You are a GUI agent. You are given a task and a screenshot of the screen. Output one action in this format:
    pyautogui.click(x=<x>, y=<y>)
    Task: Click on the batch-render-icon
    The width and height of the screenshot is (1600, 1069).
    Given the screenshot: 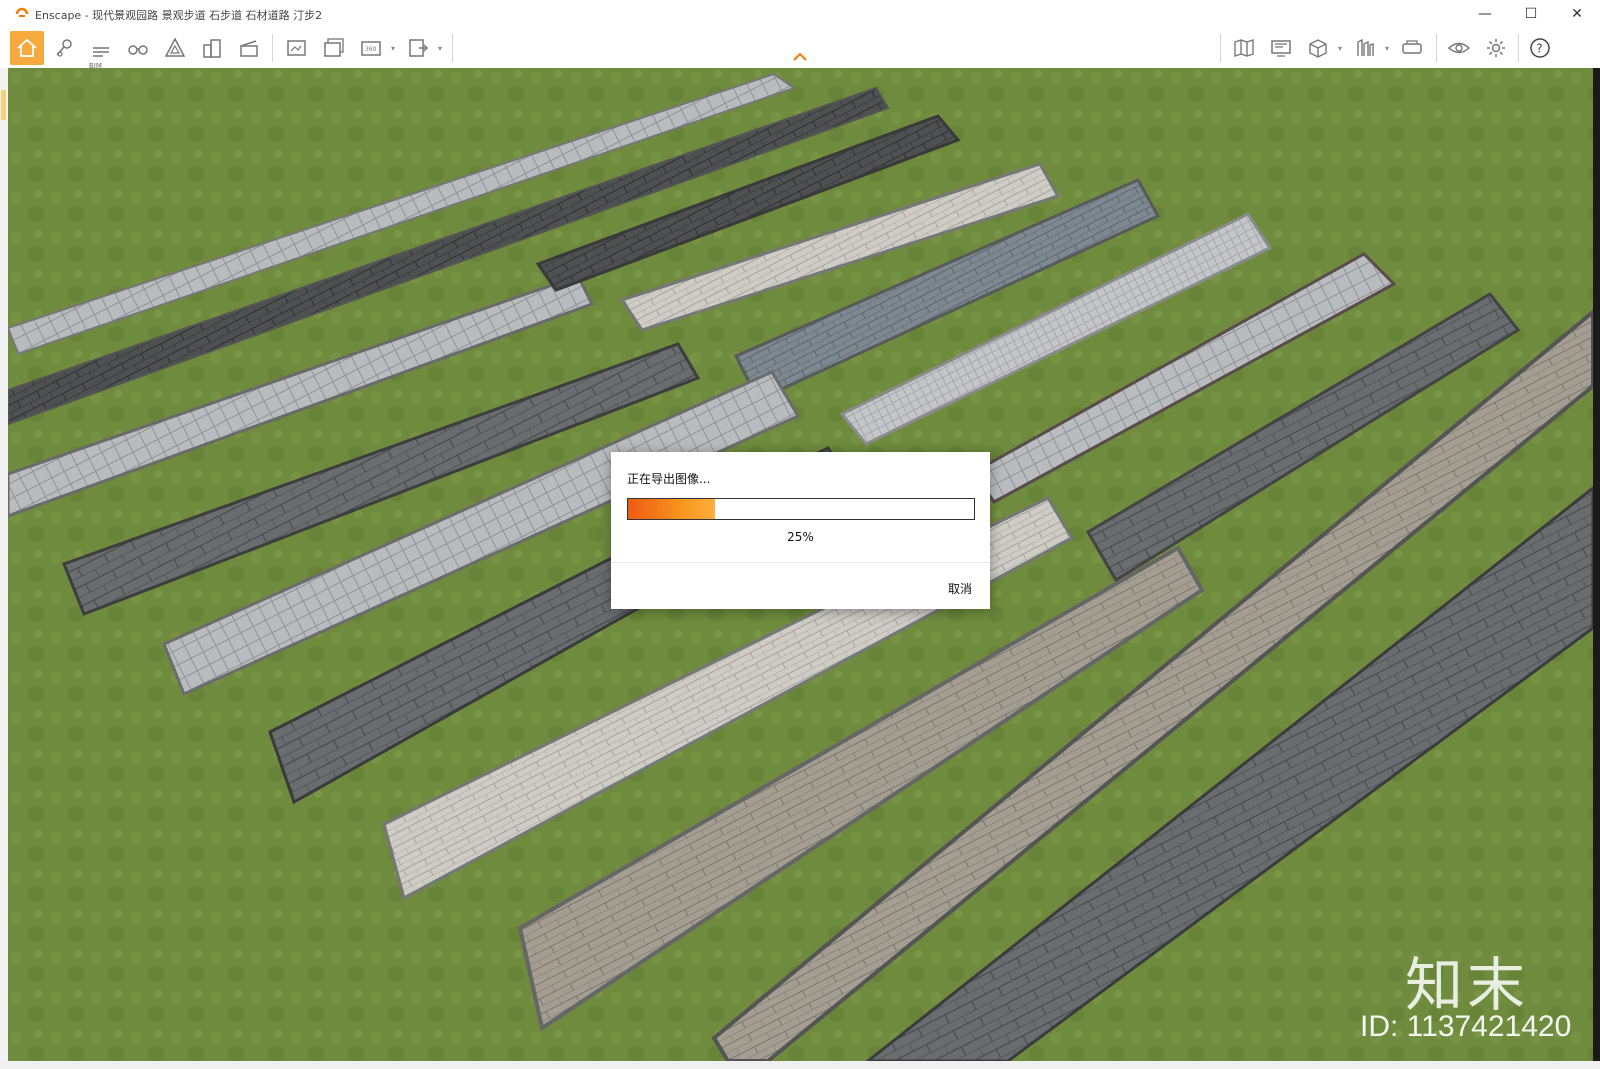 What is the action you would take?
    pyautogui.click(x=334, y=47)
    